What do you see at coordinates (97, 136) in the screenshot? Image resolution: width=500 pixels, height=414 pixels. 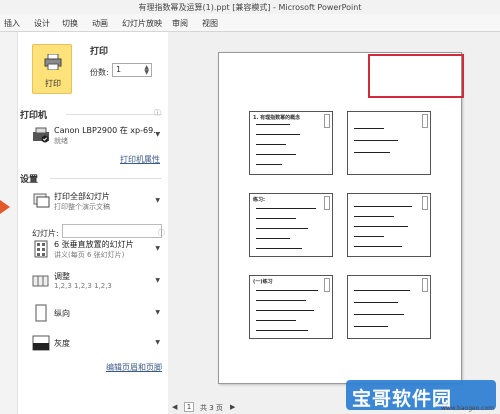 I see `printer-dropdown: Canon LBP2900 在 xp-69... 就绪 ▼` at bounding box center [97, 136].